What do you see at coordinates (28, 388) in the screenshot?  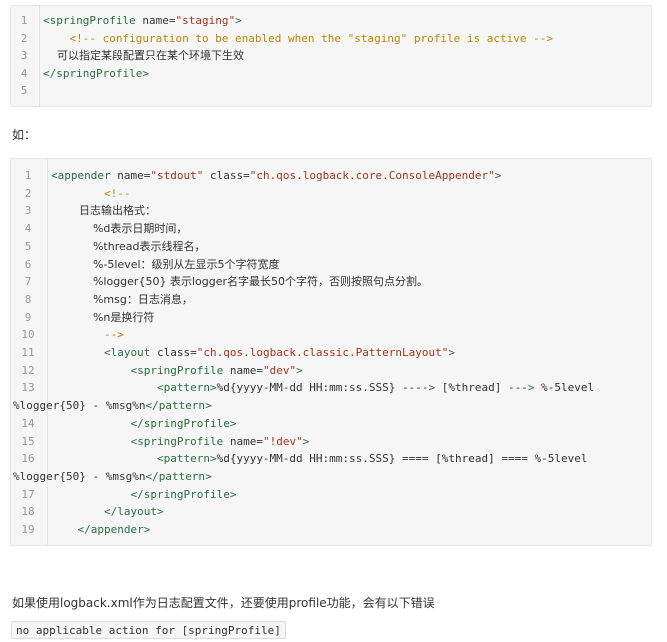 I see `line-number: 13` at bounding box center [28, 388].